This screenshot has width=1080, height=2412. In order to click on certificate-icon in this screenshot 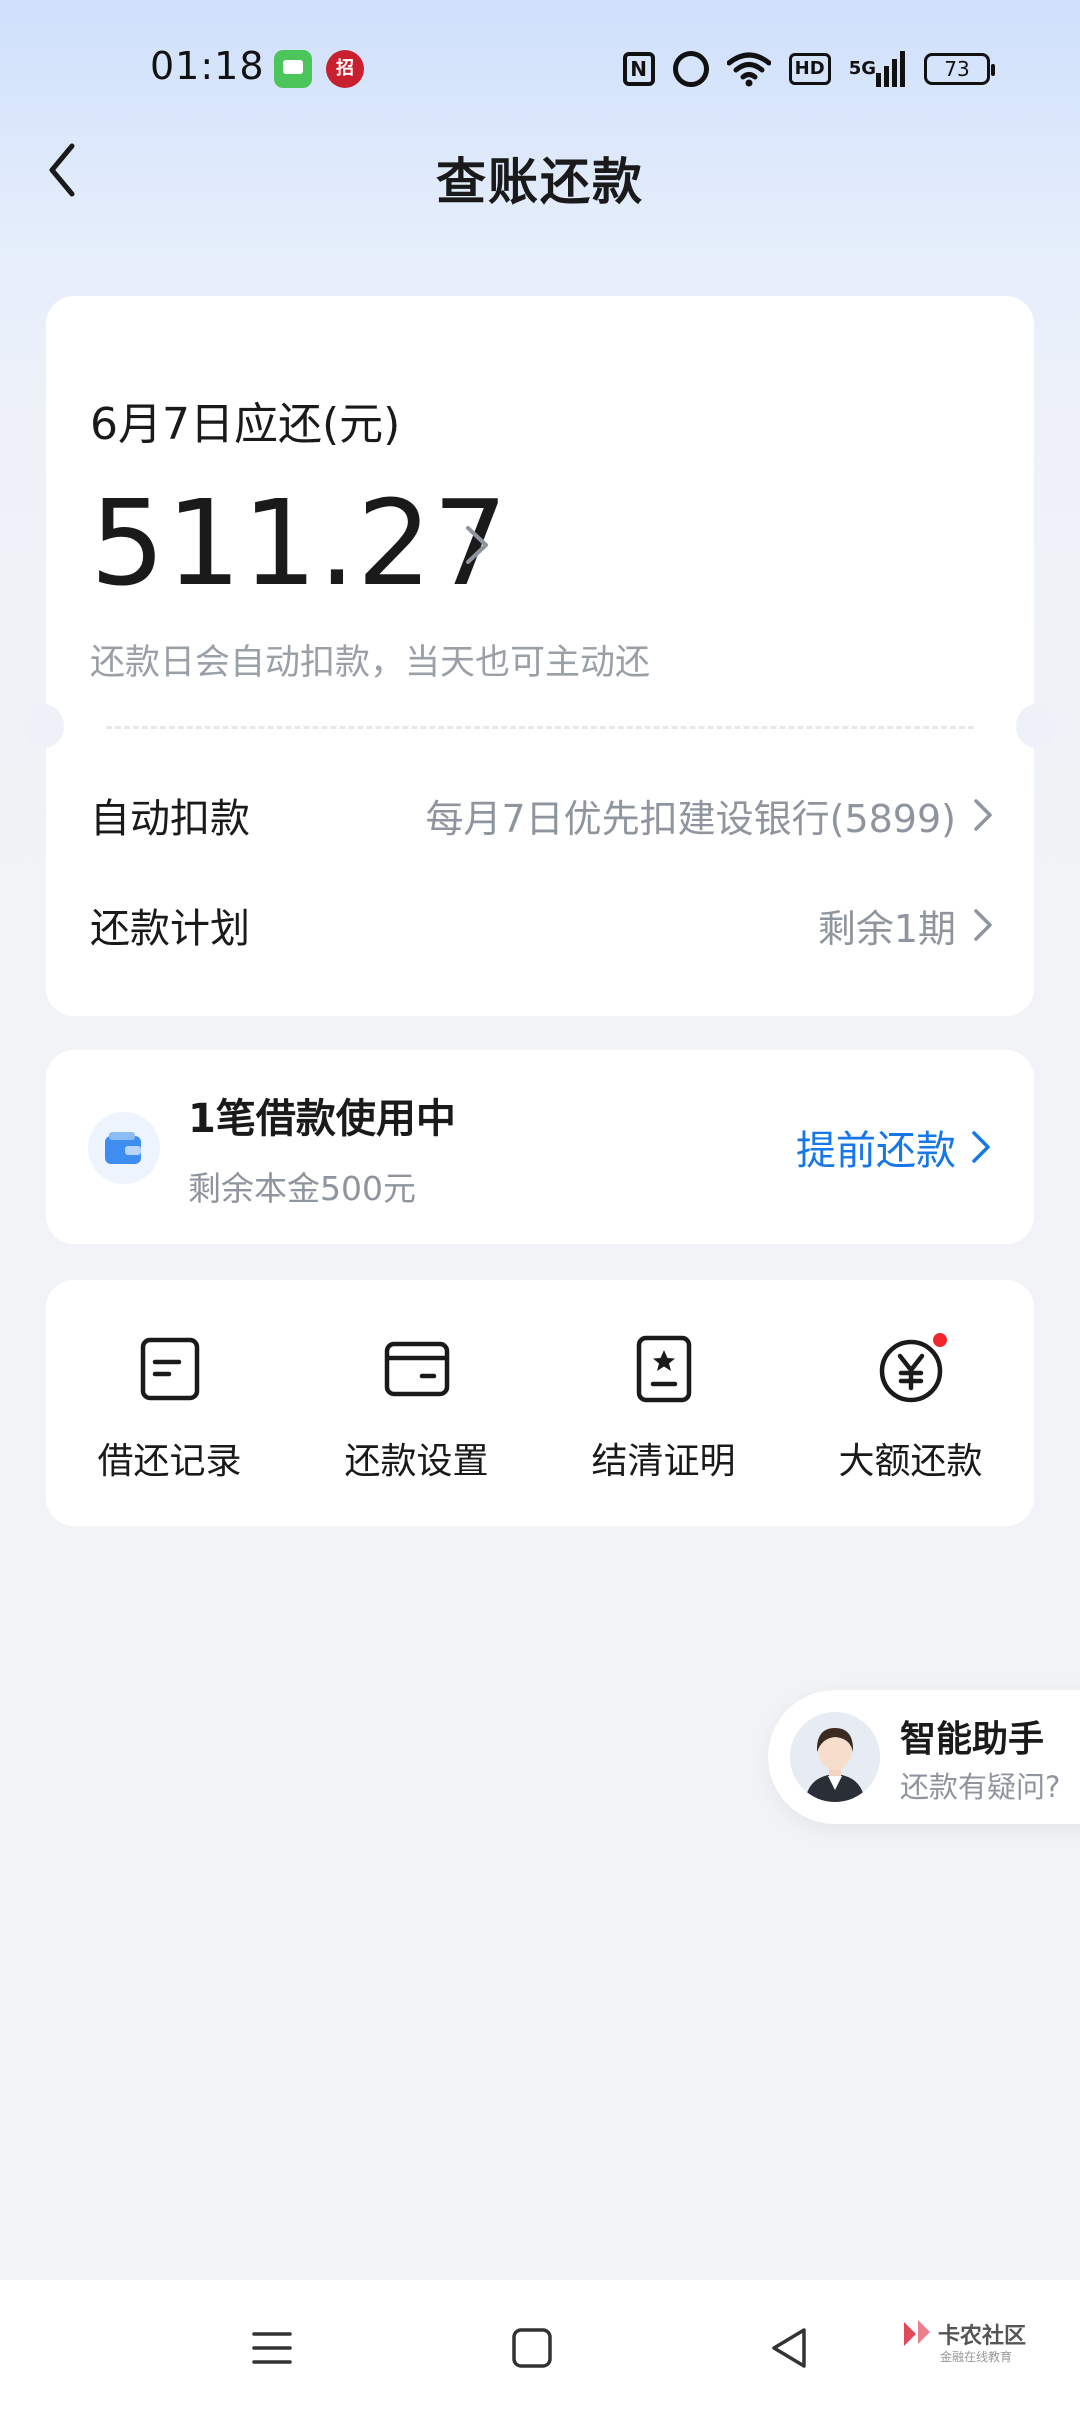, I will do `click(663, 1369)`.